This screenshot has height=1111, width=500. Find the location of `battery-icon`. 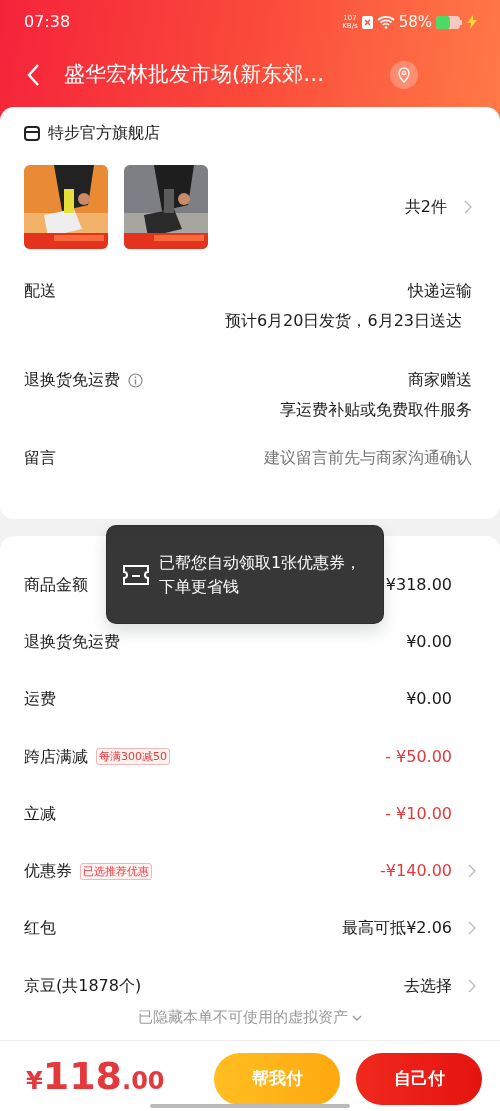

battery-icon is located at coordinates (449, 22).